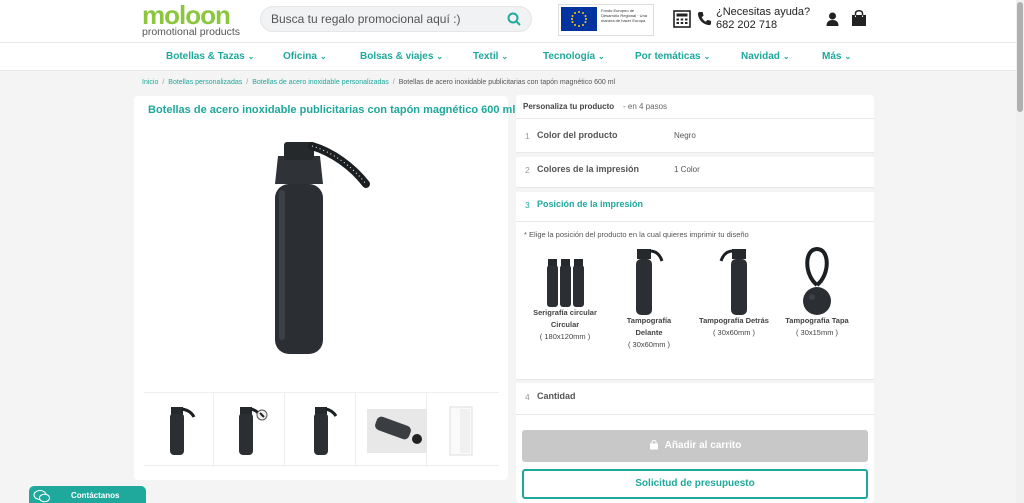  I want to click on nav-item-tematicas: Por temáticas ⌄, so click(672, 56).